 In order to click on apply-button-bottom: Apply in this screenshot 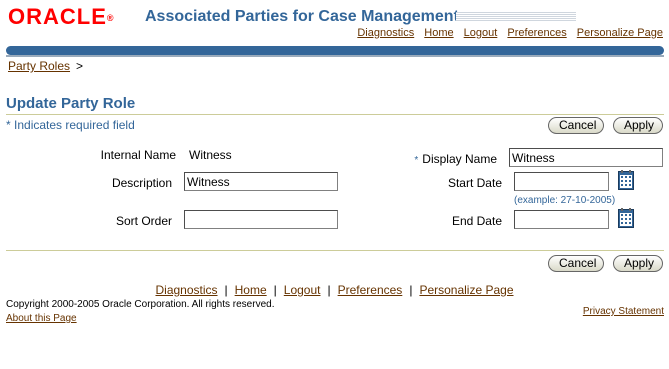, I will do `click(638, 263)`.